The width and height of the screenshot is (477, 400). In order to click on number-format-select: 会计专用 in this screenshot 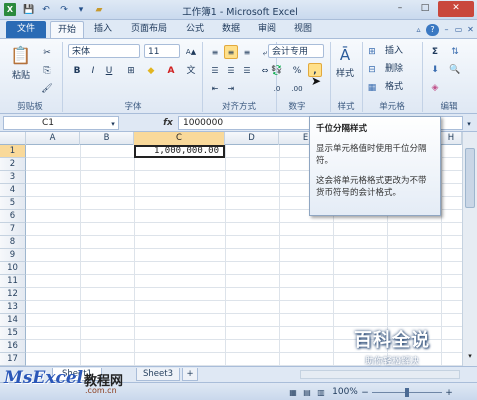, I will do `click(296, 51)`.